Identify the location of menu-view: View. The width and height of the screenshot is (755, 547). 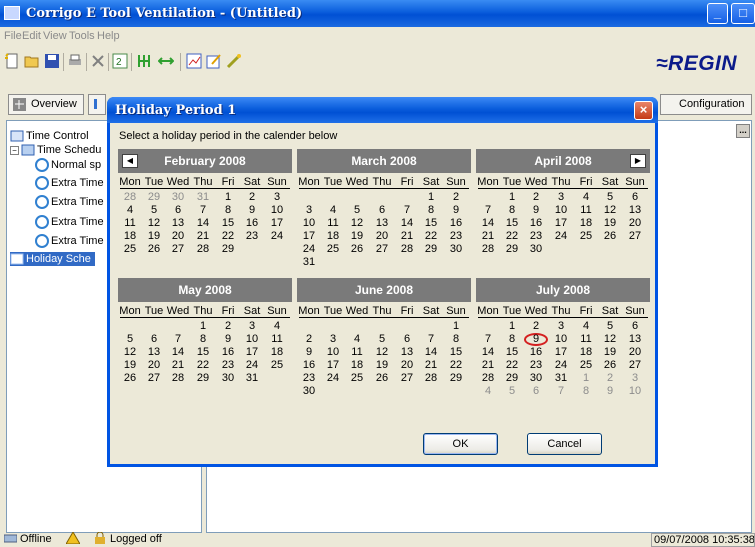
(55, 36).